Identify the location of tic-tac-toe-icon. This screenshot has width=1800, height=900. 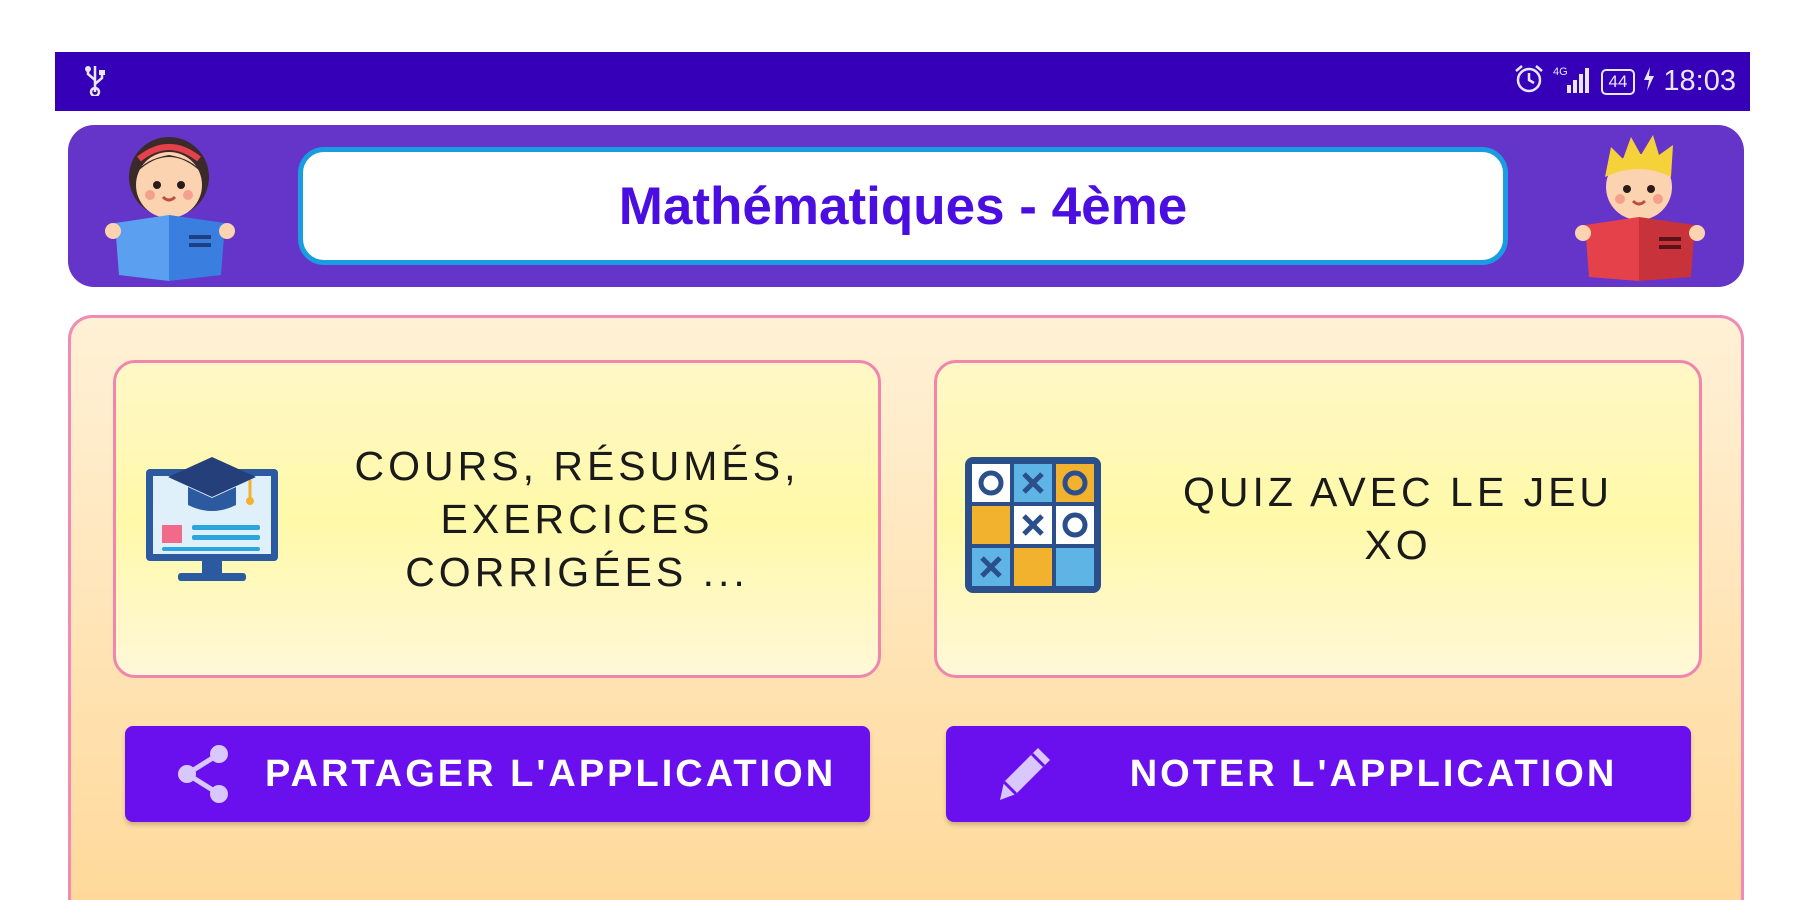
(1033, 527).